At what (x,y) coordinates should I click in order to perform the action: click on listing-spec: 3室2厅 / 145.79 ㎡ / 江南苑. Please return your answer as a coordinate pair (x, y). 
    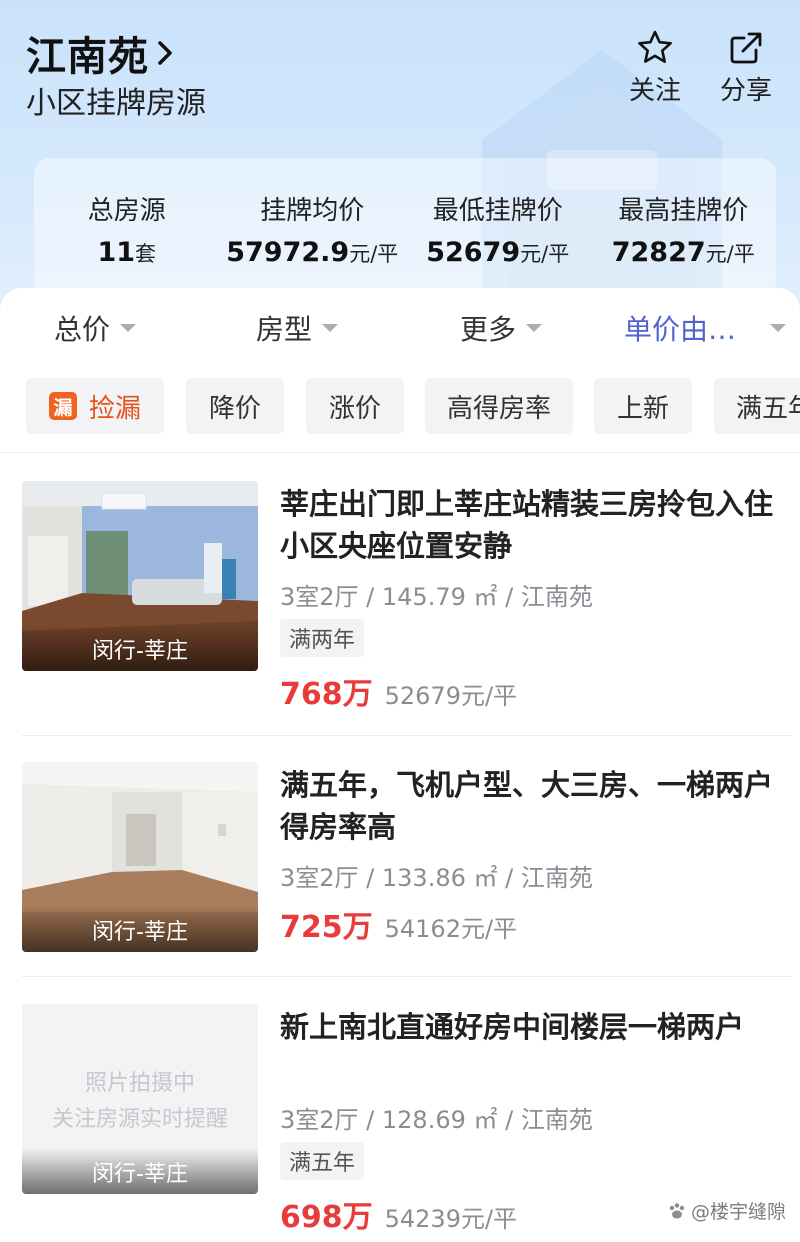
    Looking at the image, I should click on (436, 597).